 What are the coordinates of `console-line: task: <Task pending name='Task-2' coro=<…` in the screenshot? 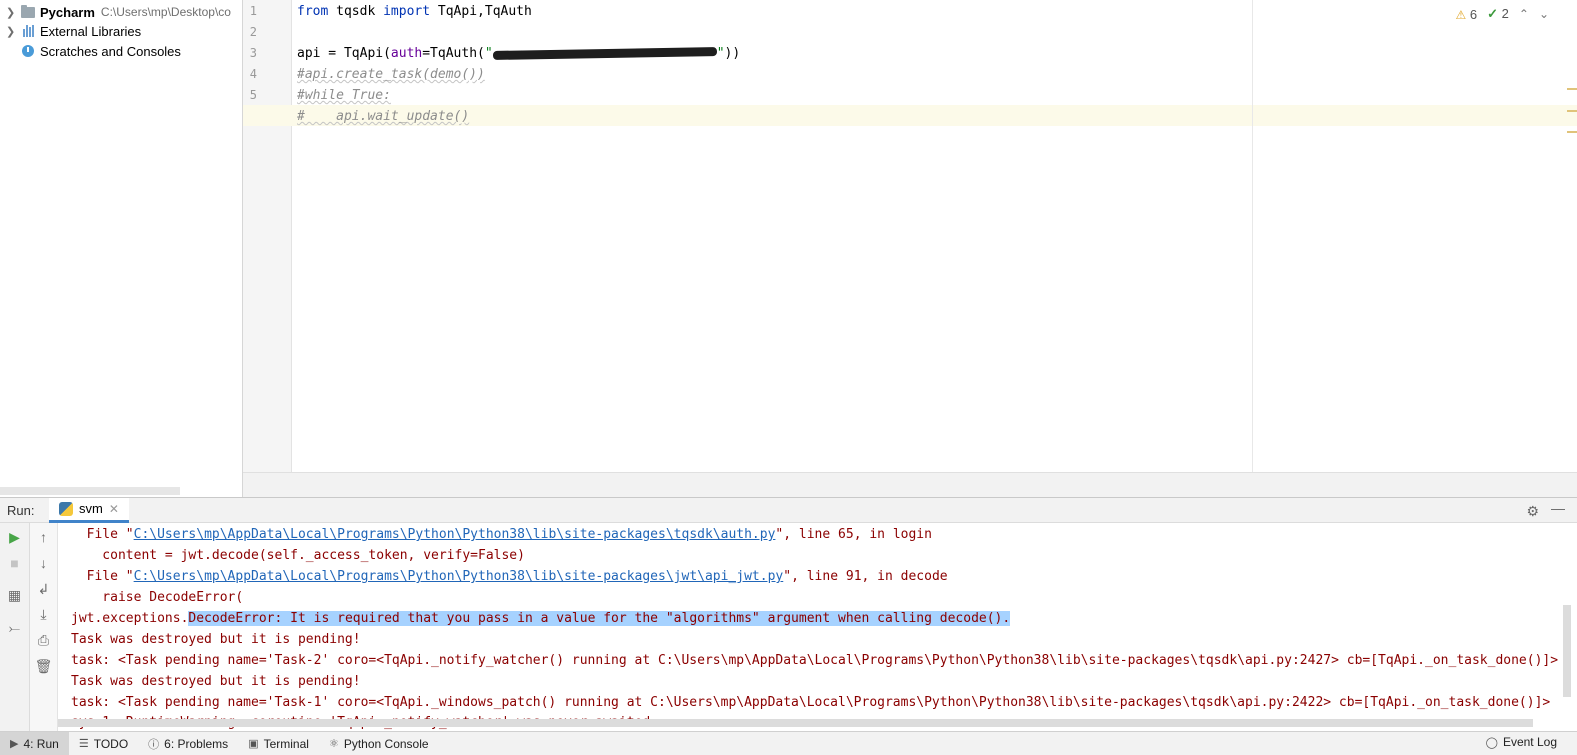 It's located at (815, 660).